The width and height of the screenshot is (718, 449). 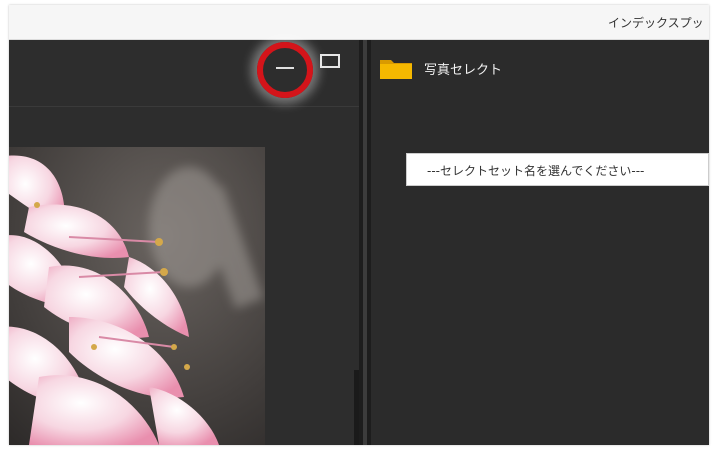 I want to click on splitter-rail, so click(x=365, y=242).